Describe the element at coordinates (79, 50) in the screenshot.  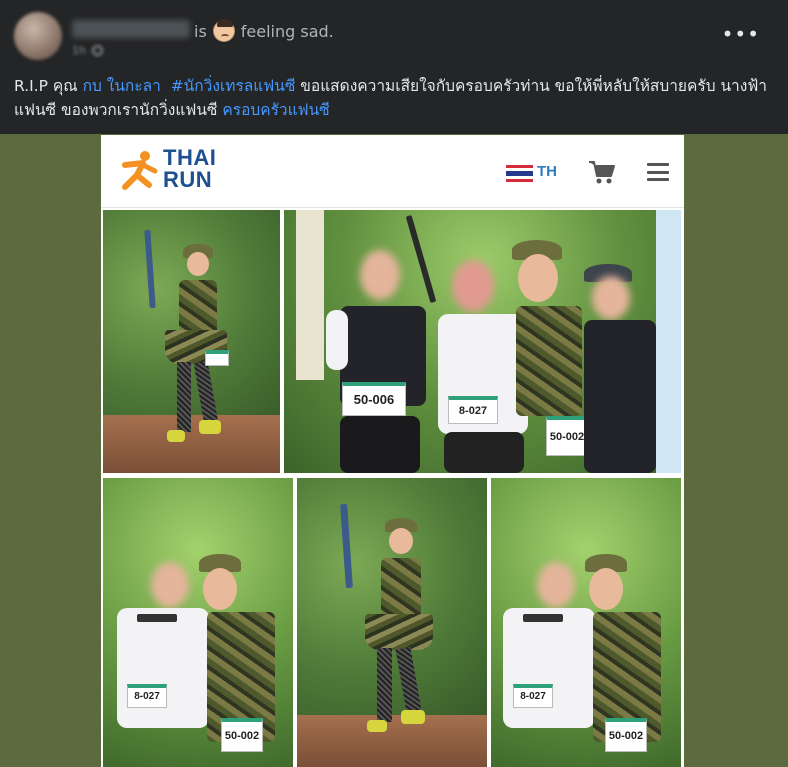
I see `timestamp-blurred: 1h` at that location.